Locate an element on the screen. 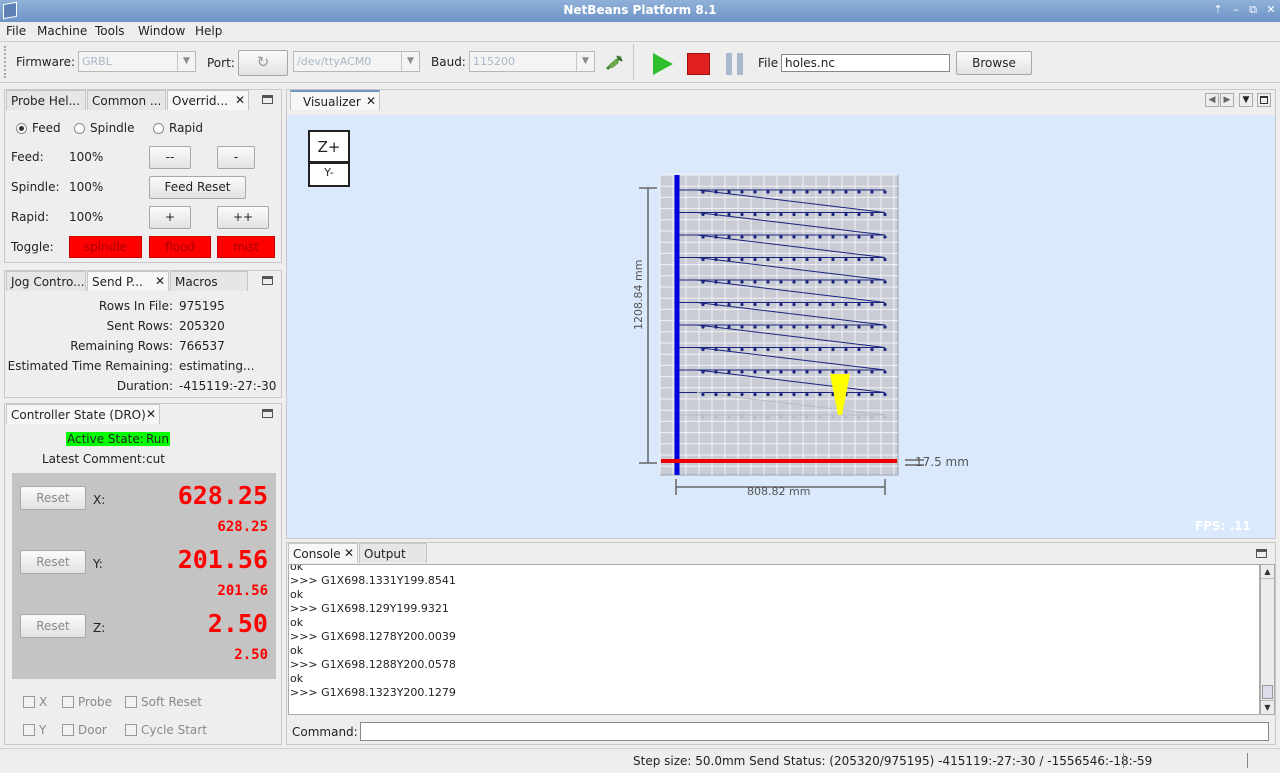 This screenshot has width=1280, height=773. scroll-down-icon: ▼ is located at coordinates (1267, 707).